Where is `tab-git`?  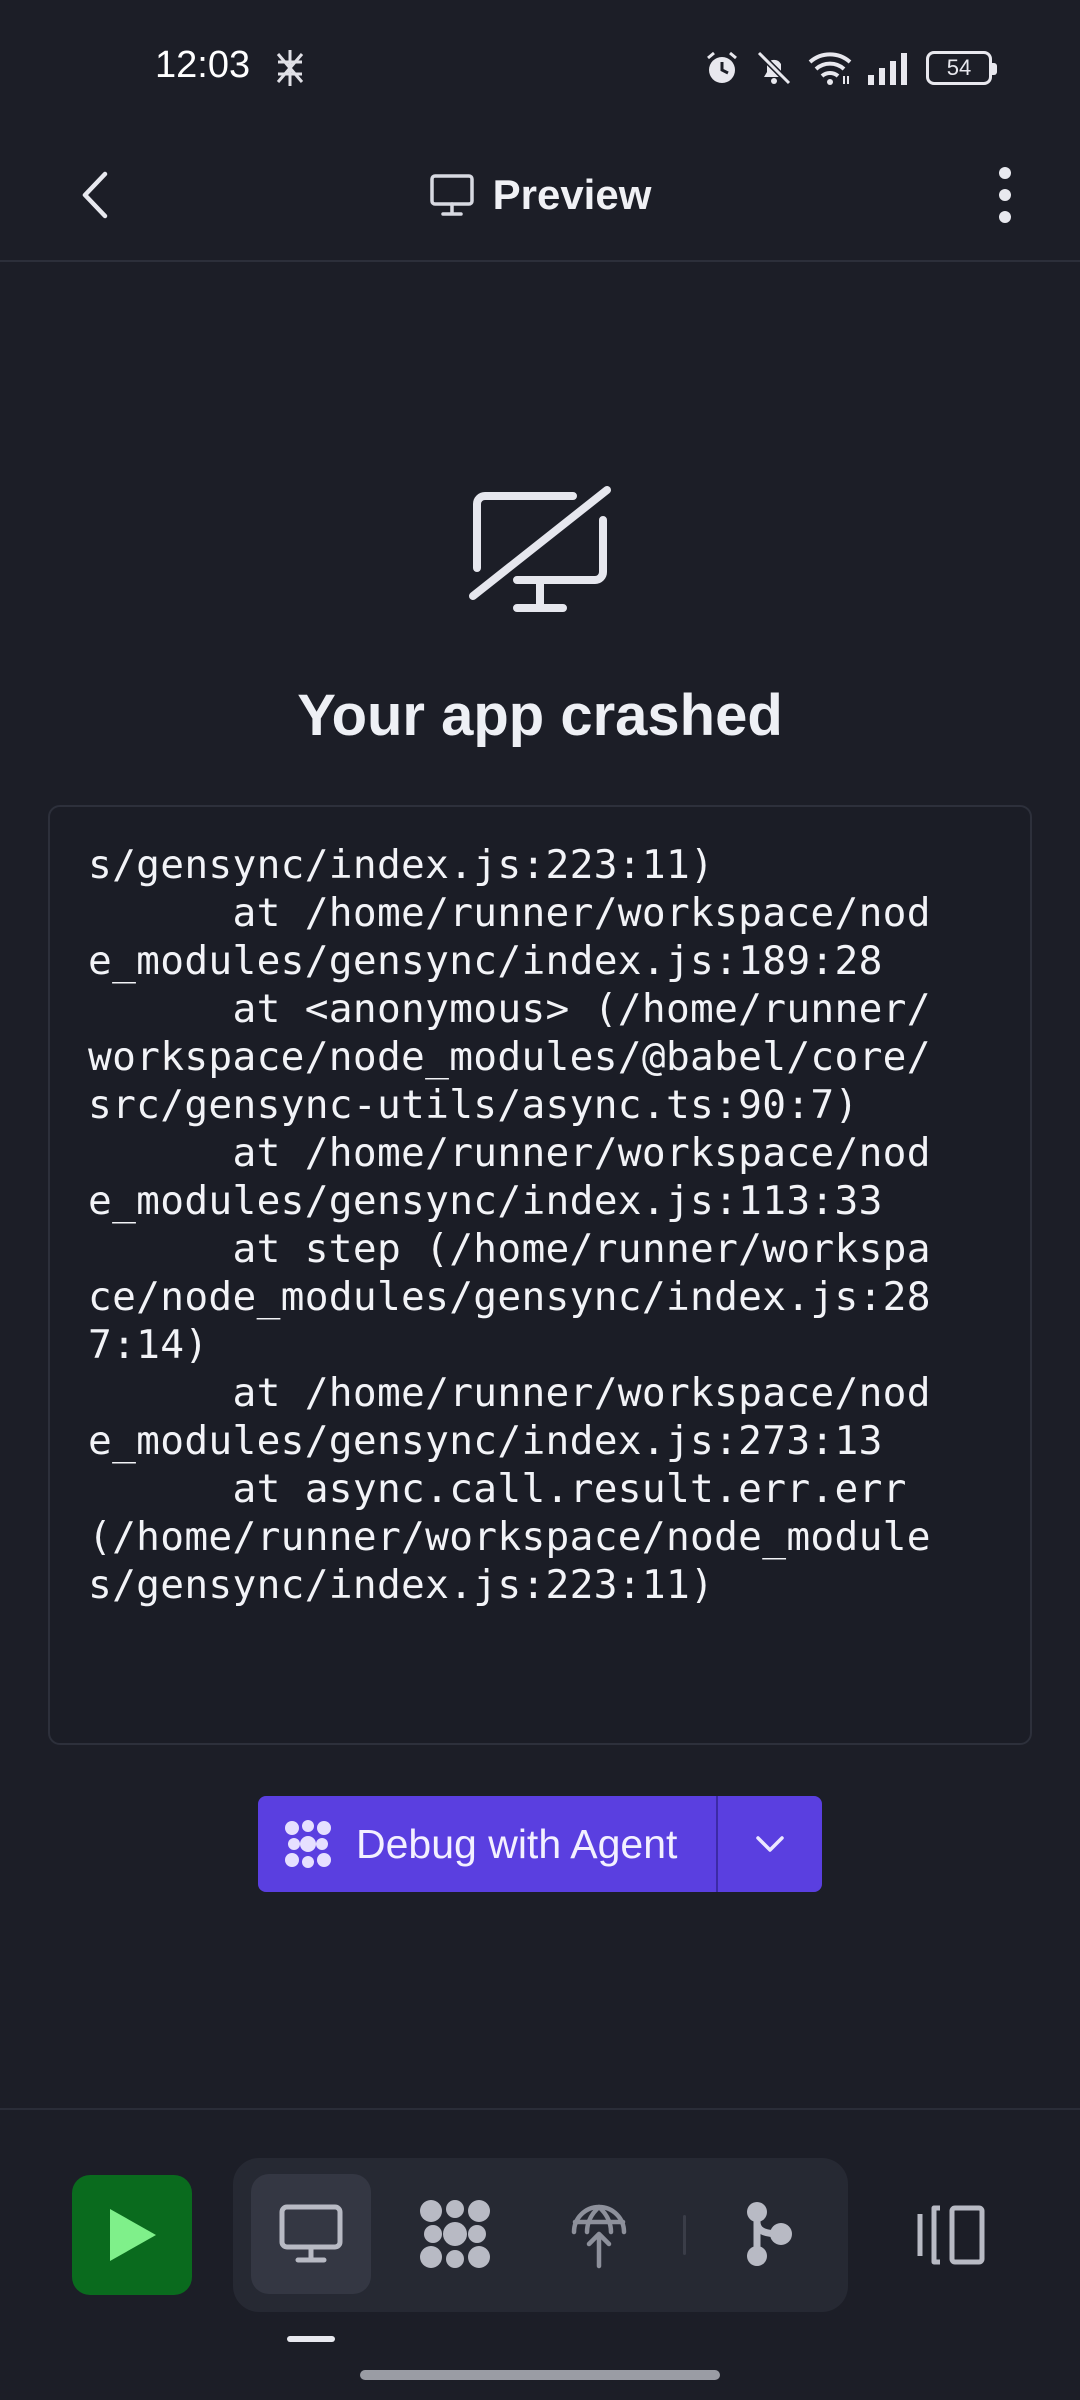
tab-git is located at coordinates (769, 2234).